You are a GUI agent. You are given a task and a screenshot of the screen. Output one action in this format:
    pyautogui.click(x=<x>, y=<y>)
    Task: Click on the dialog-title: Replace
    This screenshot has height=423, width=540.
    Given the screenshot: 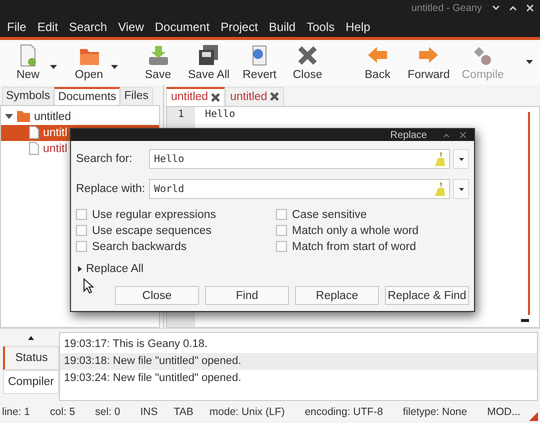 What is the action you would take?
    pyautogui.click(x=408, y=135)
    